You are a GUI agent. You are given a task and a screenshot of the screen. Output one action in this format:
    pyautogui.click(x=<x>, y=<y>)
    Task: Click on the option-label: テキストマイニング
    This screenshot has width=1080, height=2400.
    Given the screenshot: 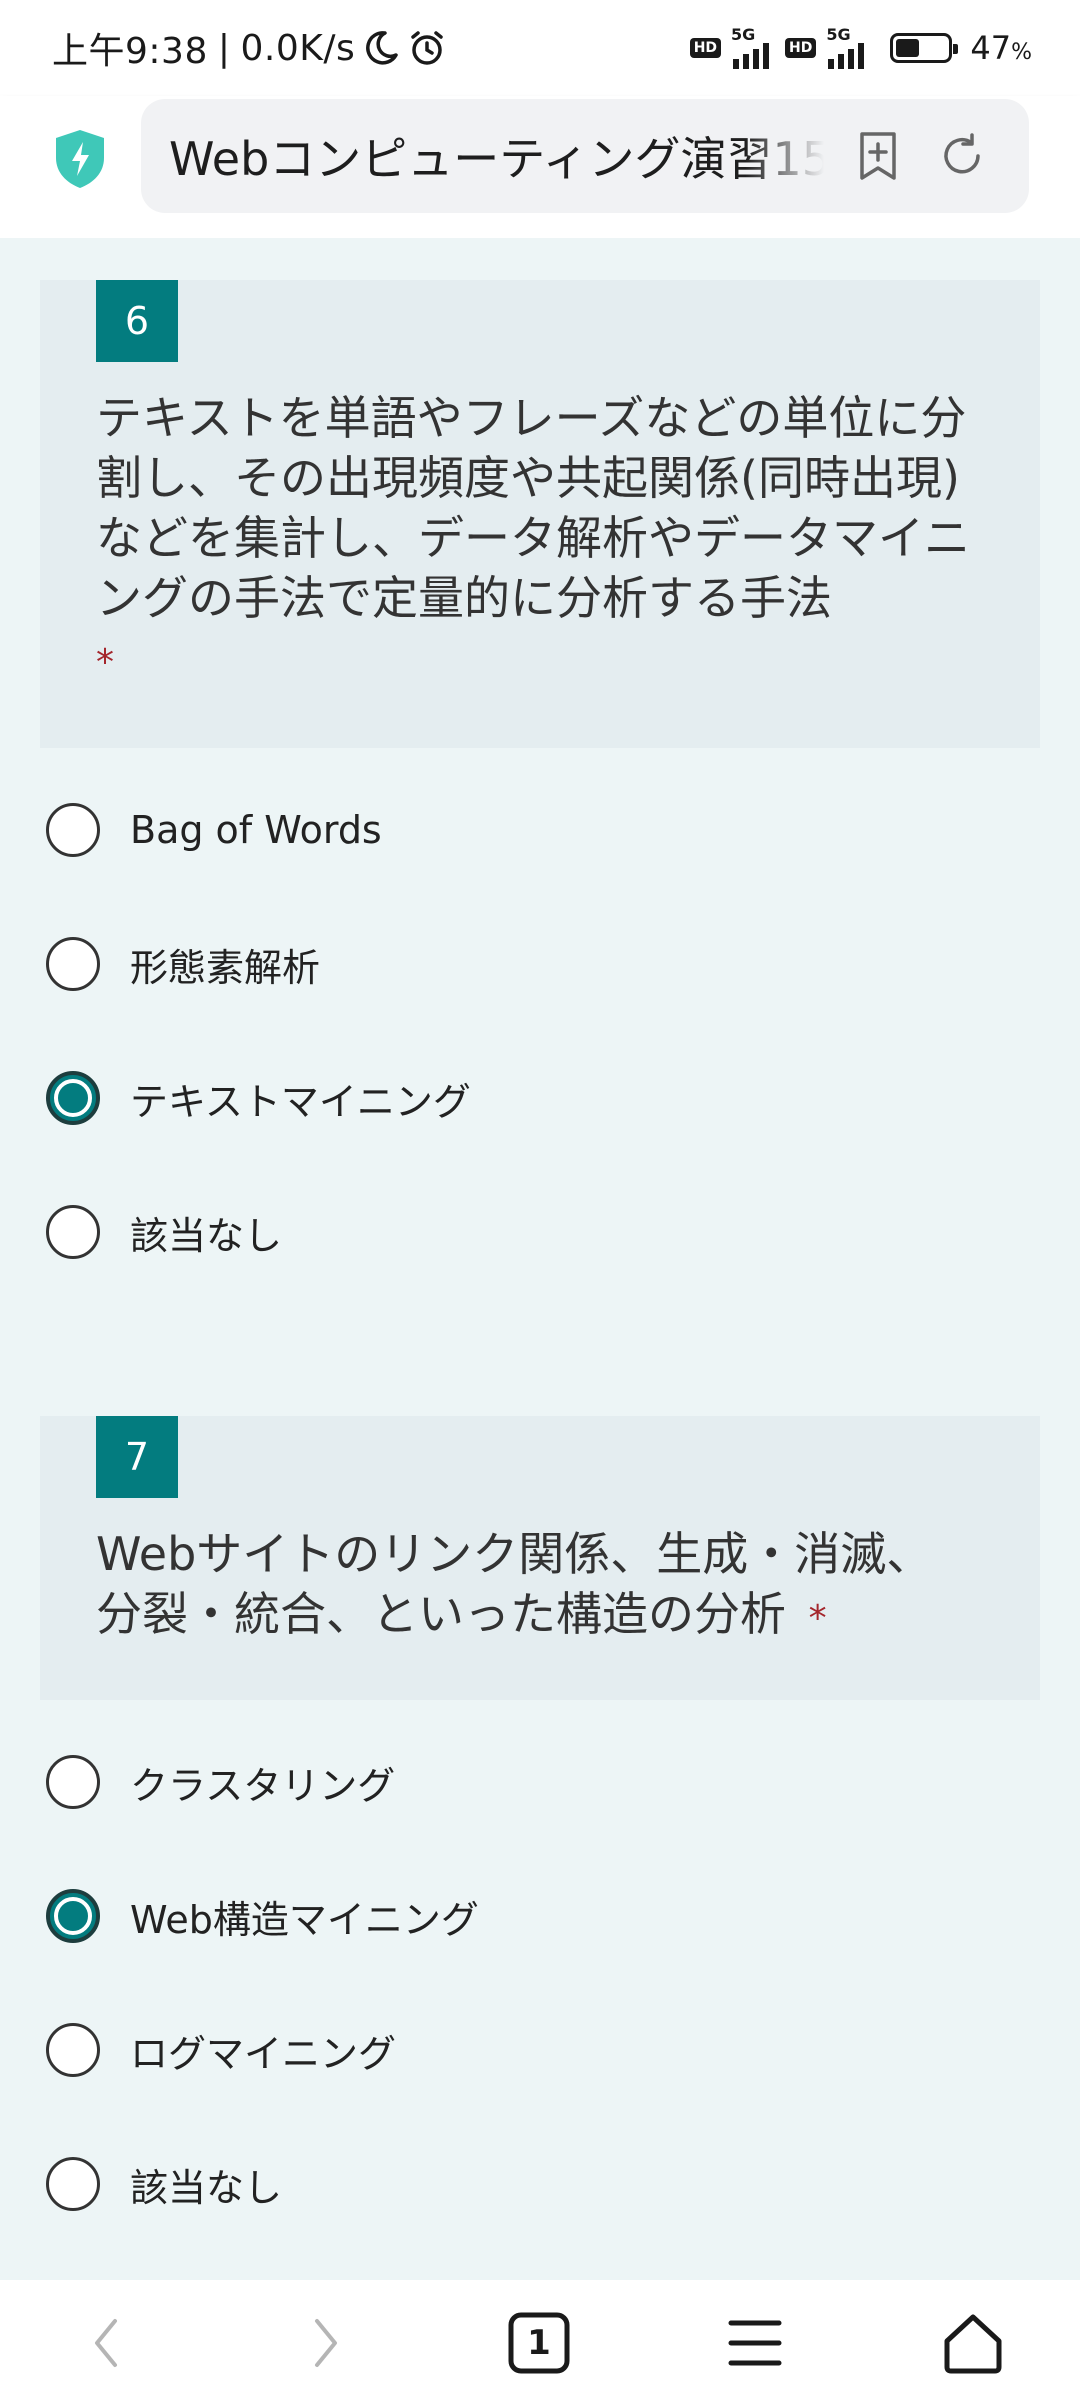 What is the action you would take?
    pyautogui.click(x=300, y=1098)
    